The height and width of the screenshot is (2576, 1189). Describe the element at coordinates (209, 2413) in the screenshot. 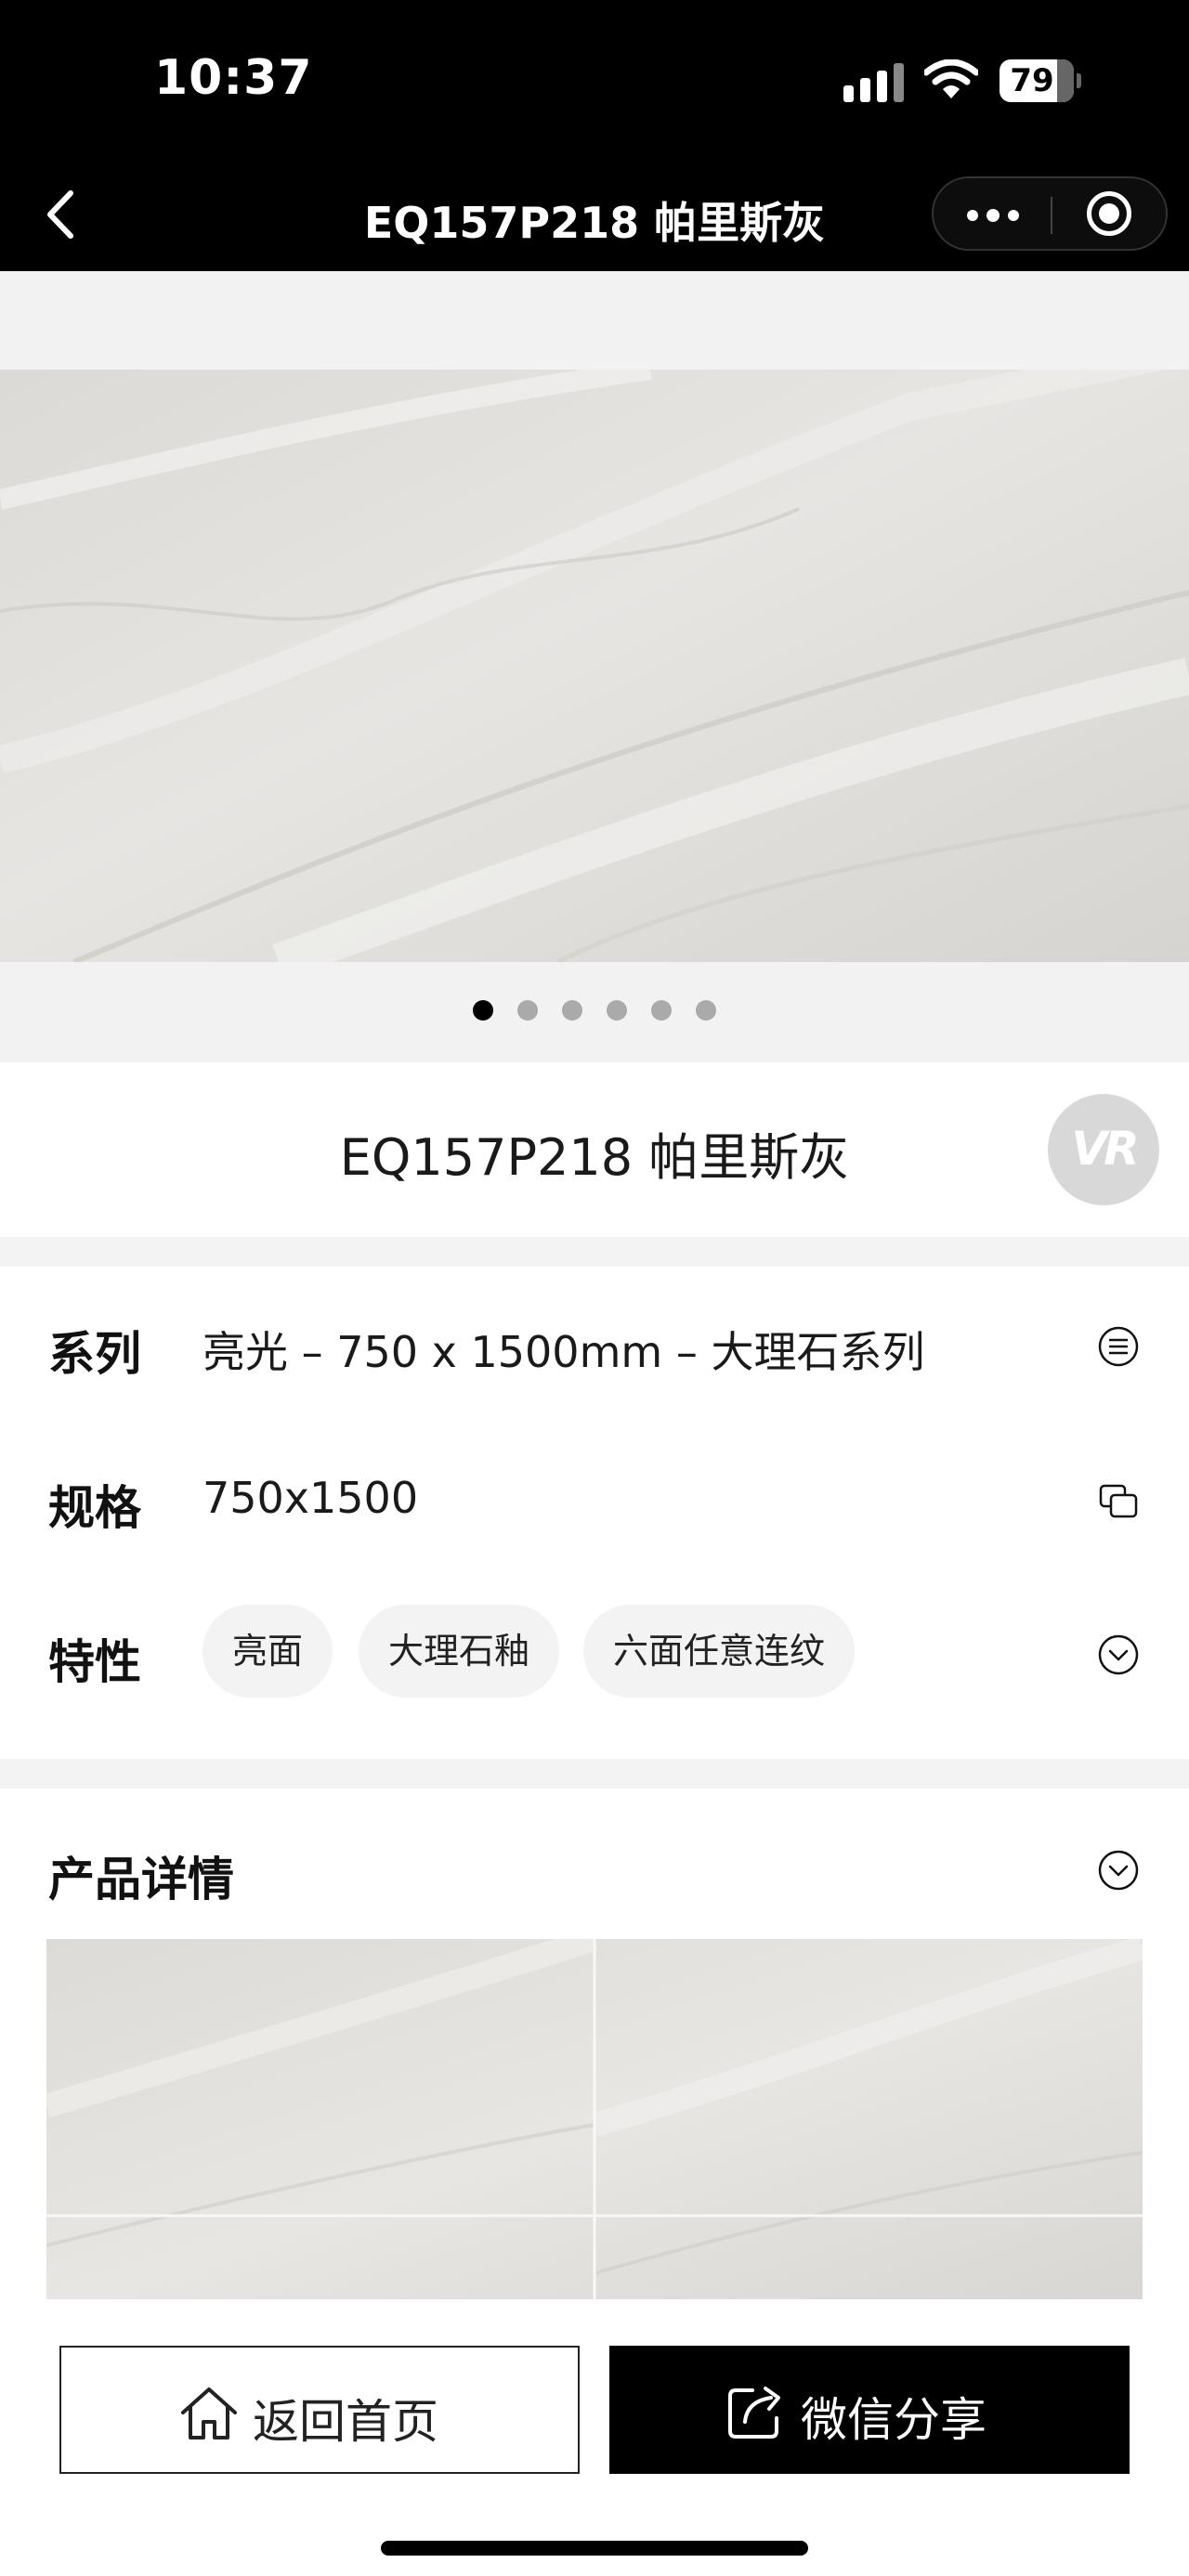

I see `home-icon` at that location.